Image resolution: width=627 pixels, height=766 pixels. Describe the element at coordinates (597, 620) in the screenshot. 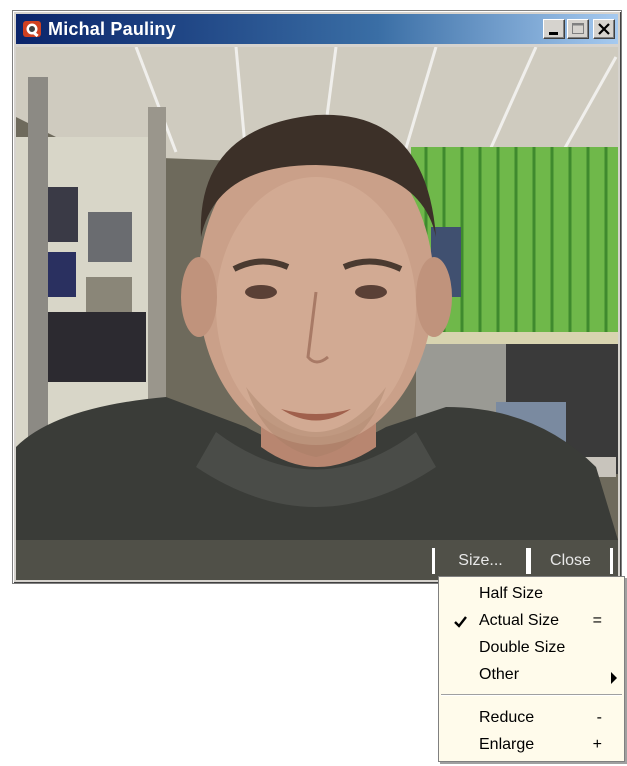

I see `menu-item-shortcut: =` at that location.